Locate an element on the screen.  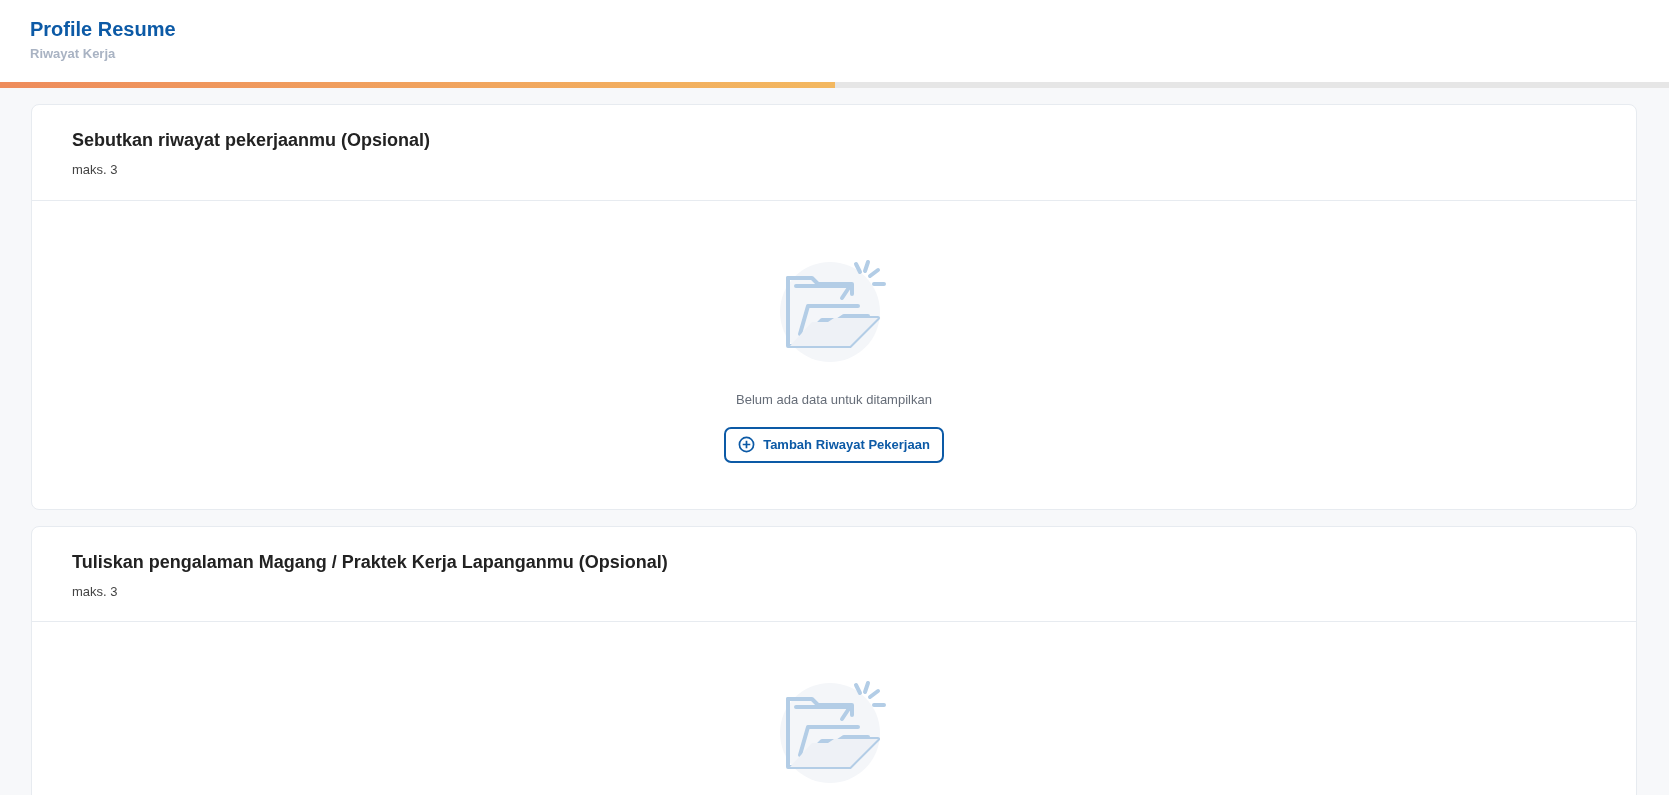
page-subtitle: Riwayat Kerja is located at coordinates (73, 54).